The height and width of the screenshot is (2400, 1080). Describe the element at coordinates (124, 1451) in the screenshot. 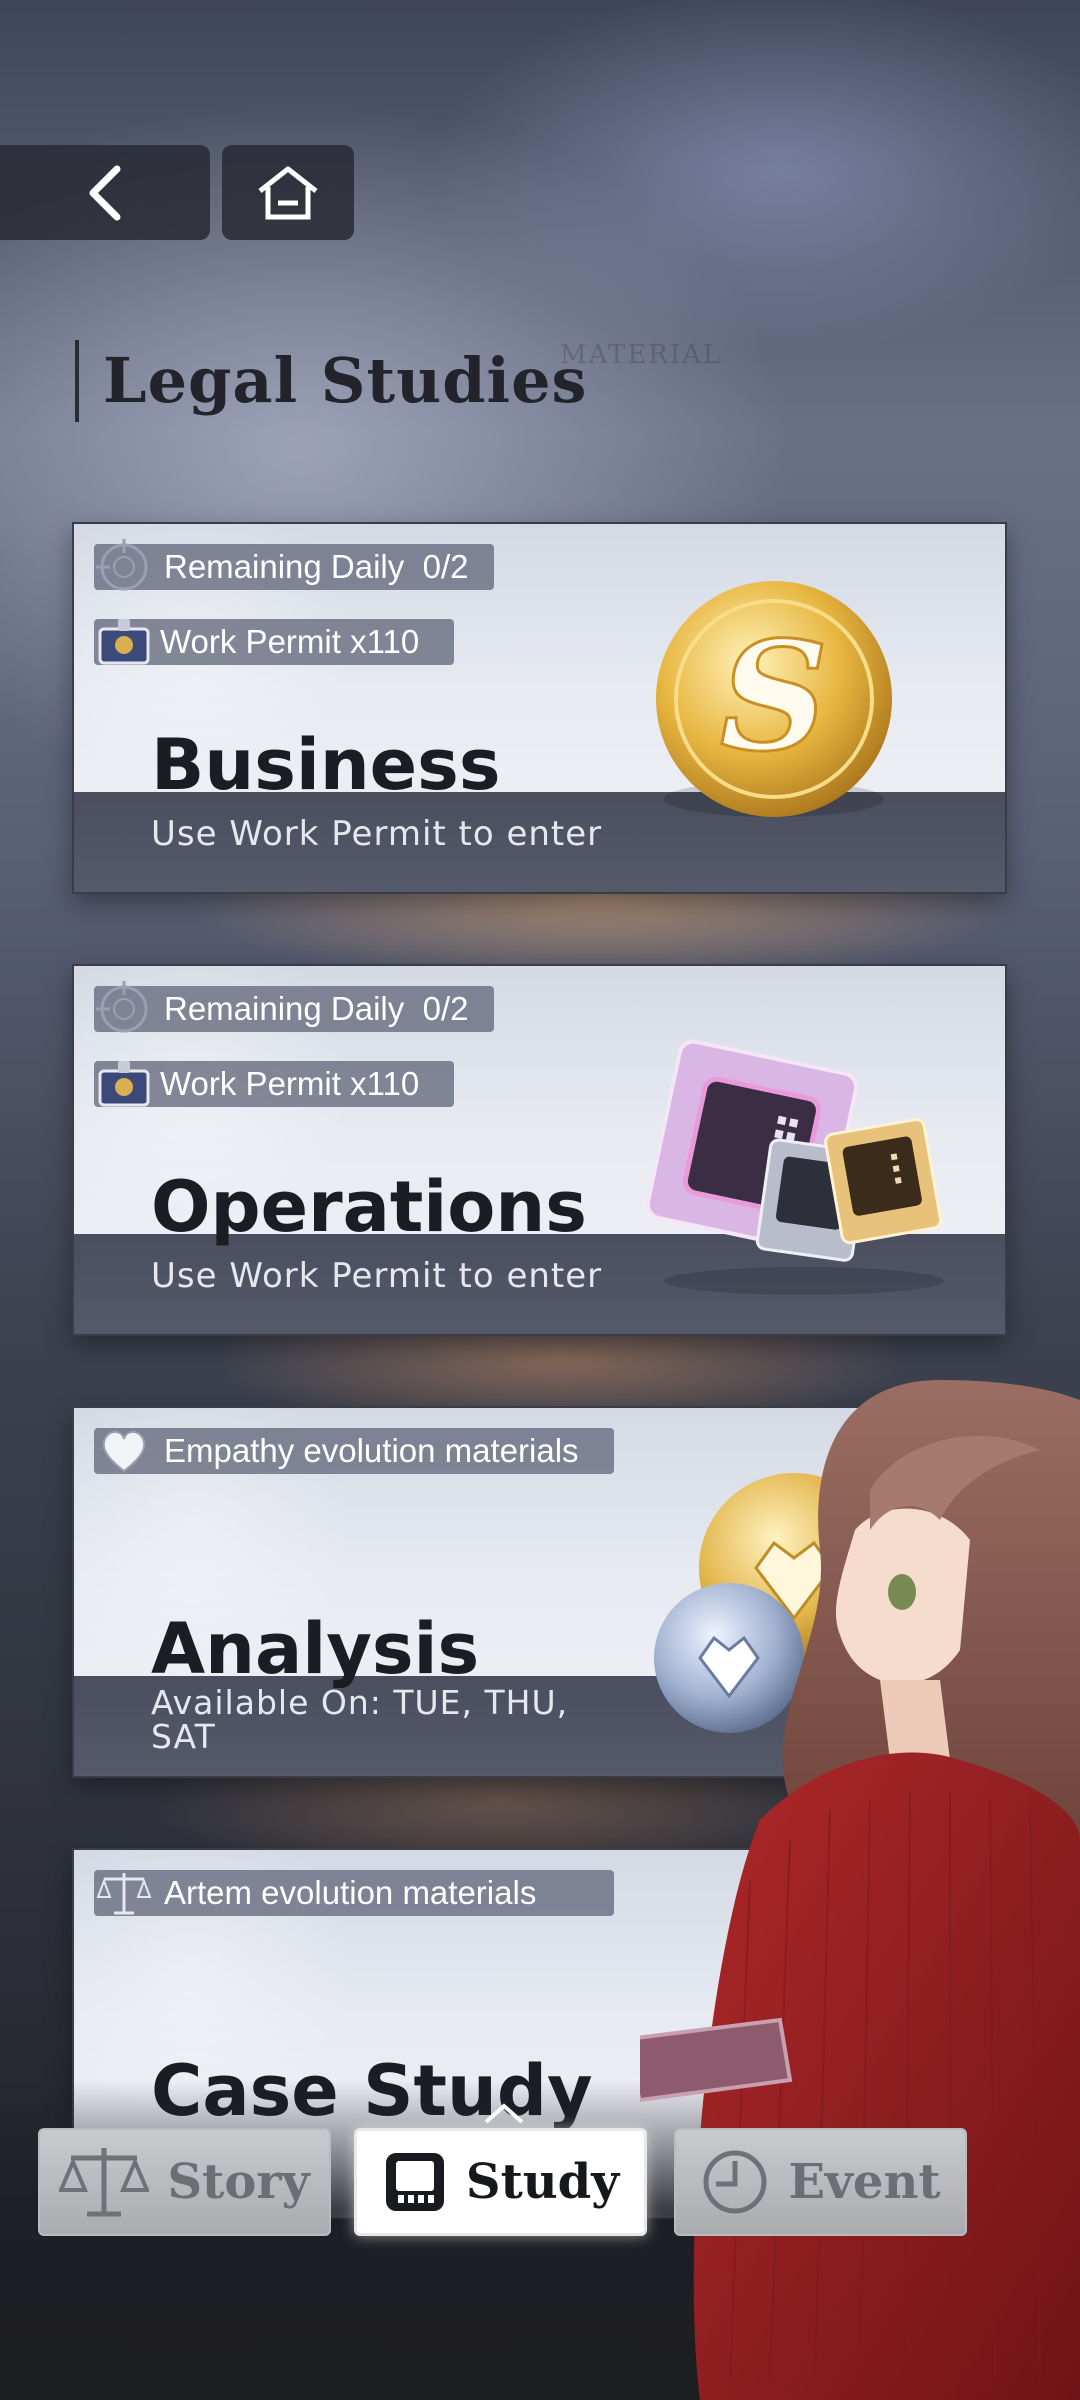

I see `heart-icon` at that location.